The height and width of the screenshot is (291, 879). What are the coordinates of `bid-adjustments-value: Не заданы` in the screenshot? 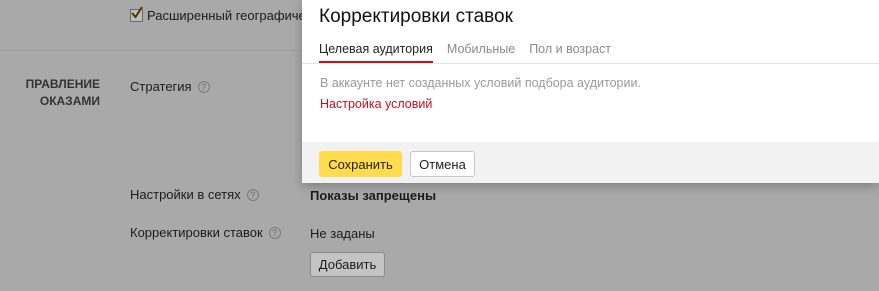 It's located at (342, 233).